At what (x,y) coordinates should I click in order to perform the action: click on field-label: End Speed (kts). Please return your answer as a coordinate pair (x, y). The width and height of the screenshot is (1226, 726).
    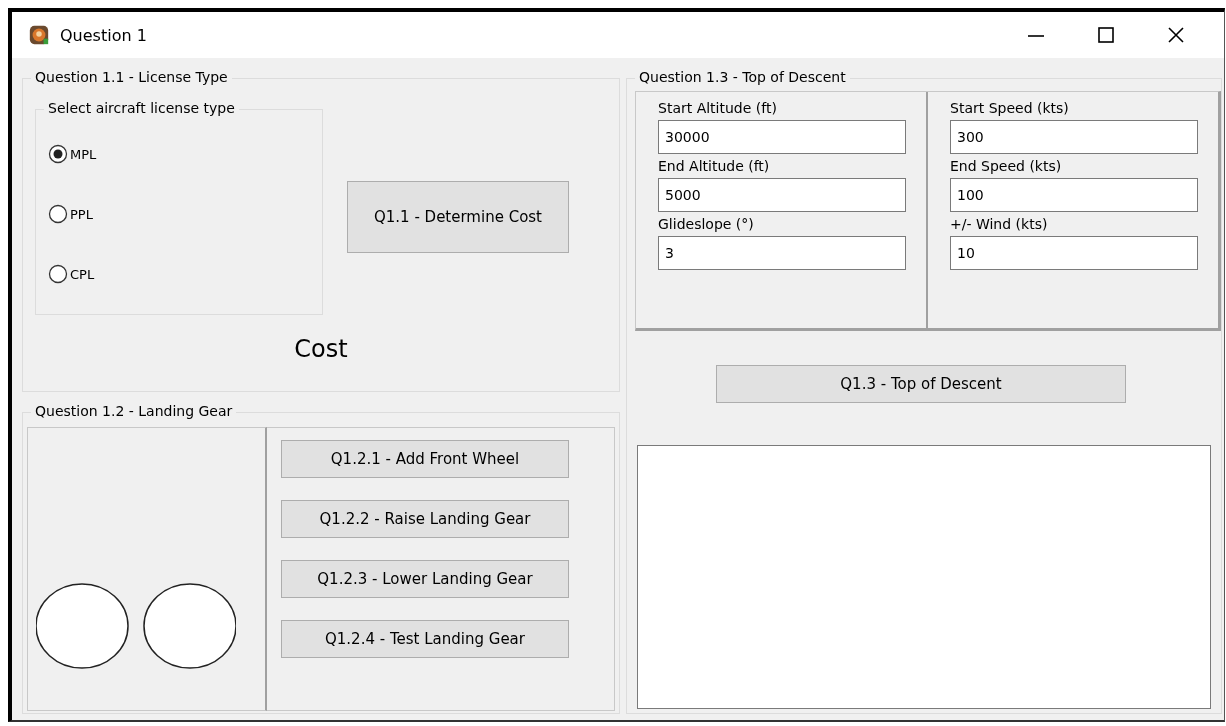
    Looking at the image, I should click on (1006, 166).